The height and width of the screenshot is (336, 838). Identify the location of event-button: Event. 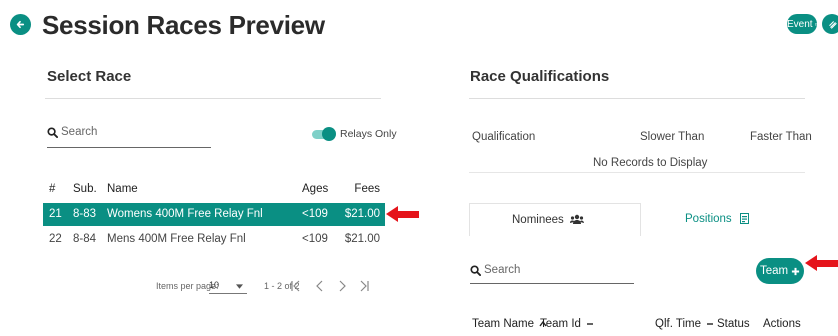
(802, 24).